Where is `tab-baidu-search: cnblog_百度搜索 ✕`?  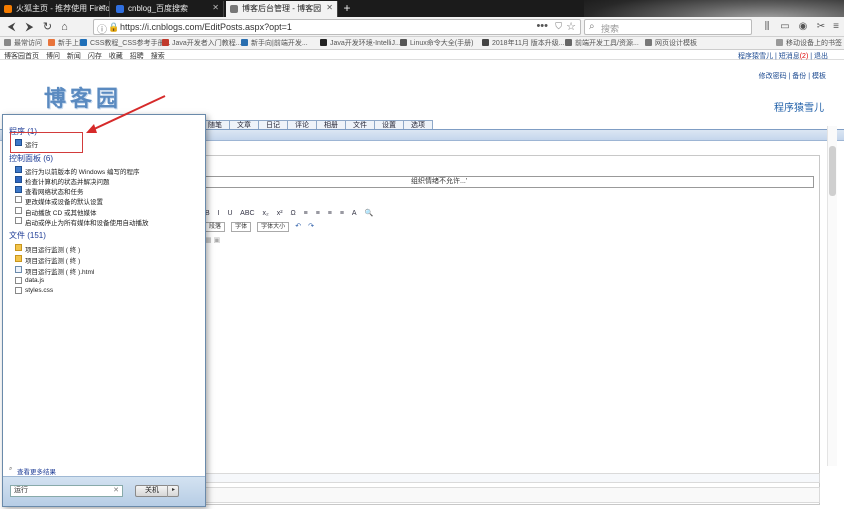
tab-baidu-search: cnblog_百度搜索 ✕ is located at coordinates (168, 9).